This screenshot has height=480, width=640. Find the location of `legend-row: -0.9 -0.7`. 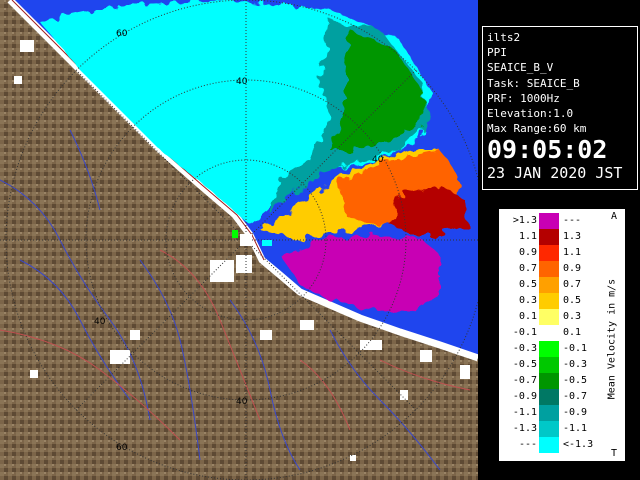

legend-row: -0.9 -0.7 is located at coordinates (563, 397).